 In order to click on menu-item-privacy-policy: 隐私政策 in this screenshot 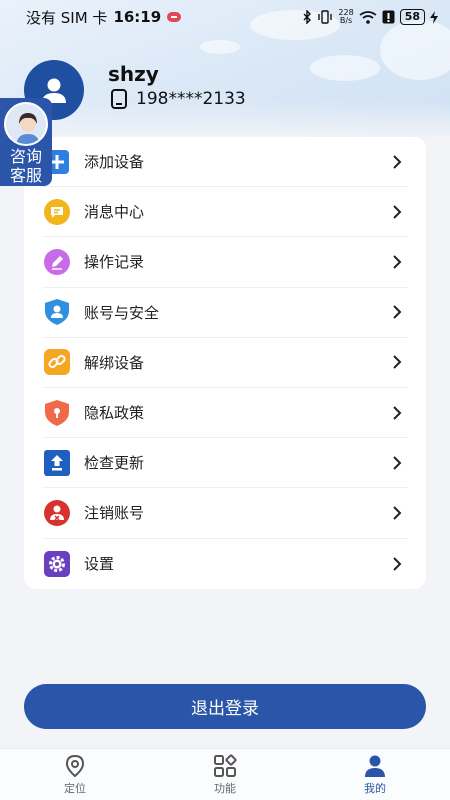, I will do `click(225, 413)`.